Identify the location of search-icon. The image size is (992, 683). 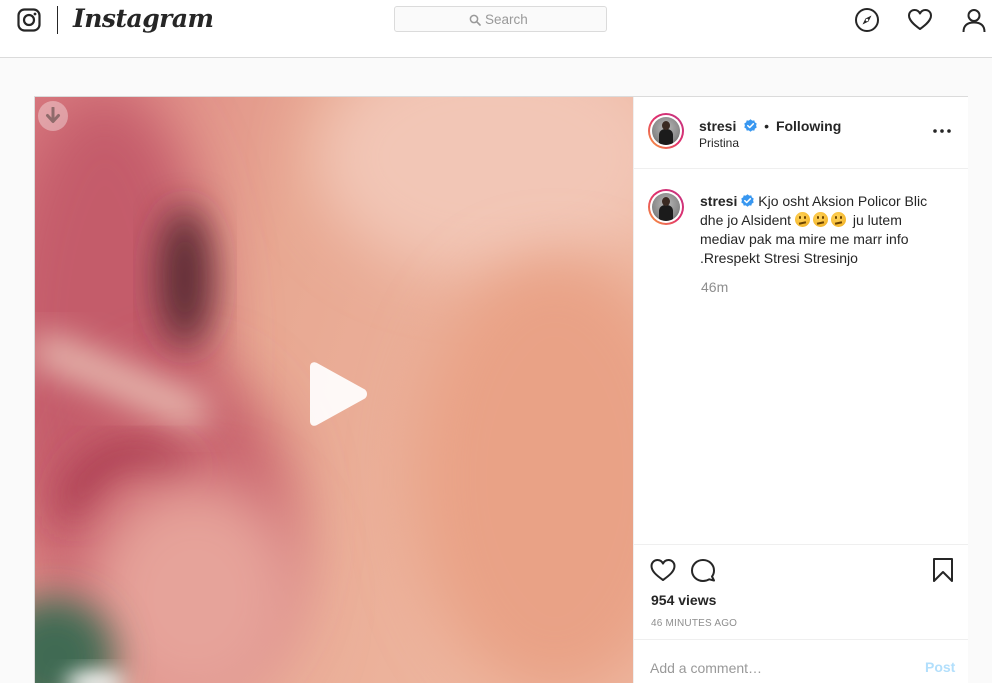
(475, 20).